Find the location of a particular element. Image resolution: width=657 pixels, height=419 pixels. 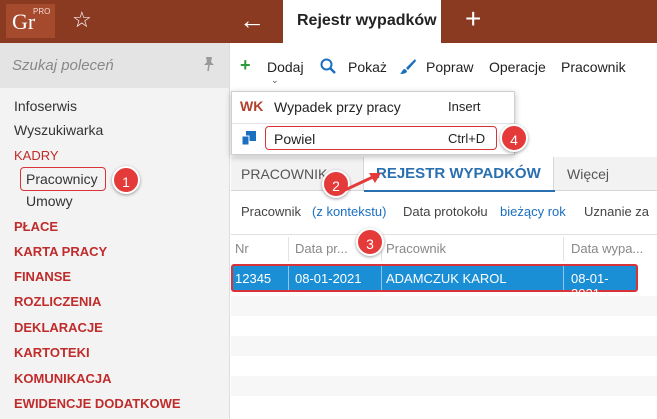

search-input: Szukaj poleceń is located at coordinates (63, 65).